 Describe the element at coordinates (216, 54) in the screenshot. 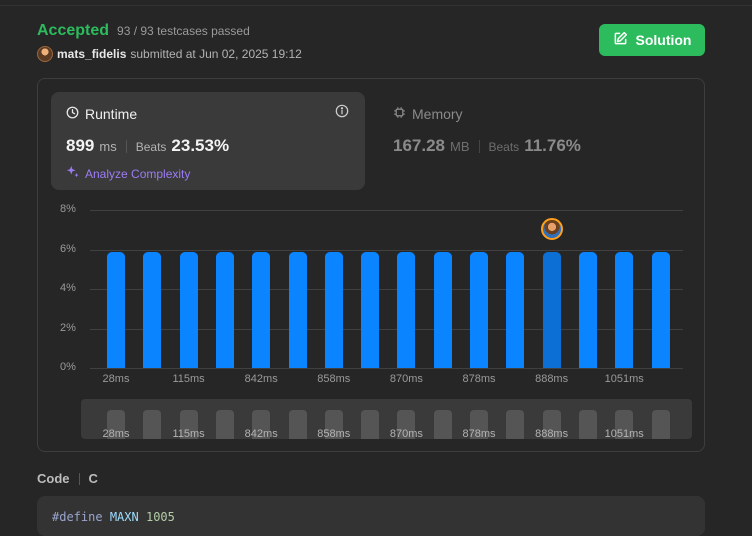

I see `submitted-time: submitted at Jun 02, 2025 19:12` at that location.